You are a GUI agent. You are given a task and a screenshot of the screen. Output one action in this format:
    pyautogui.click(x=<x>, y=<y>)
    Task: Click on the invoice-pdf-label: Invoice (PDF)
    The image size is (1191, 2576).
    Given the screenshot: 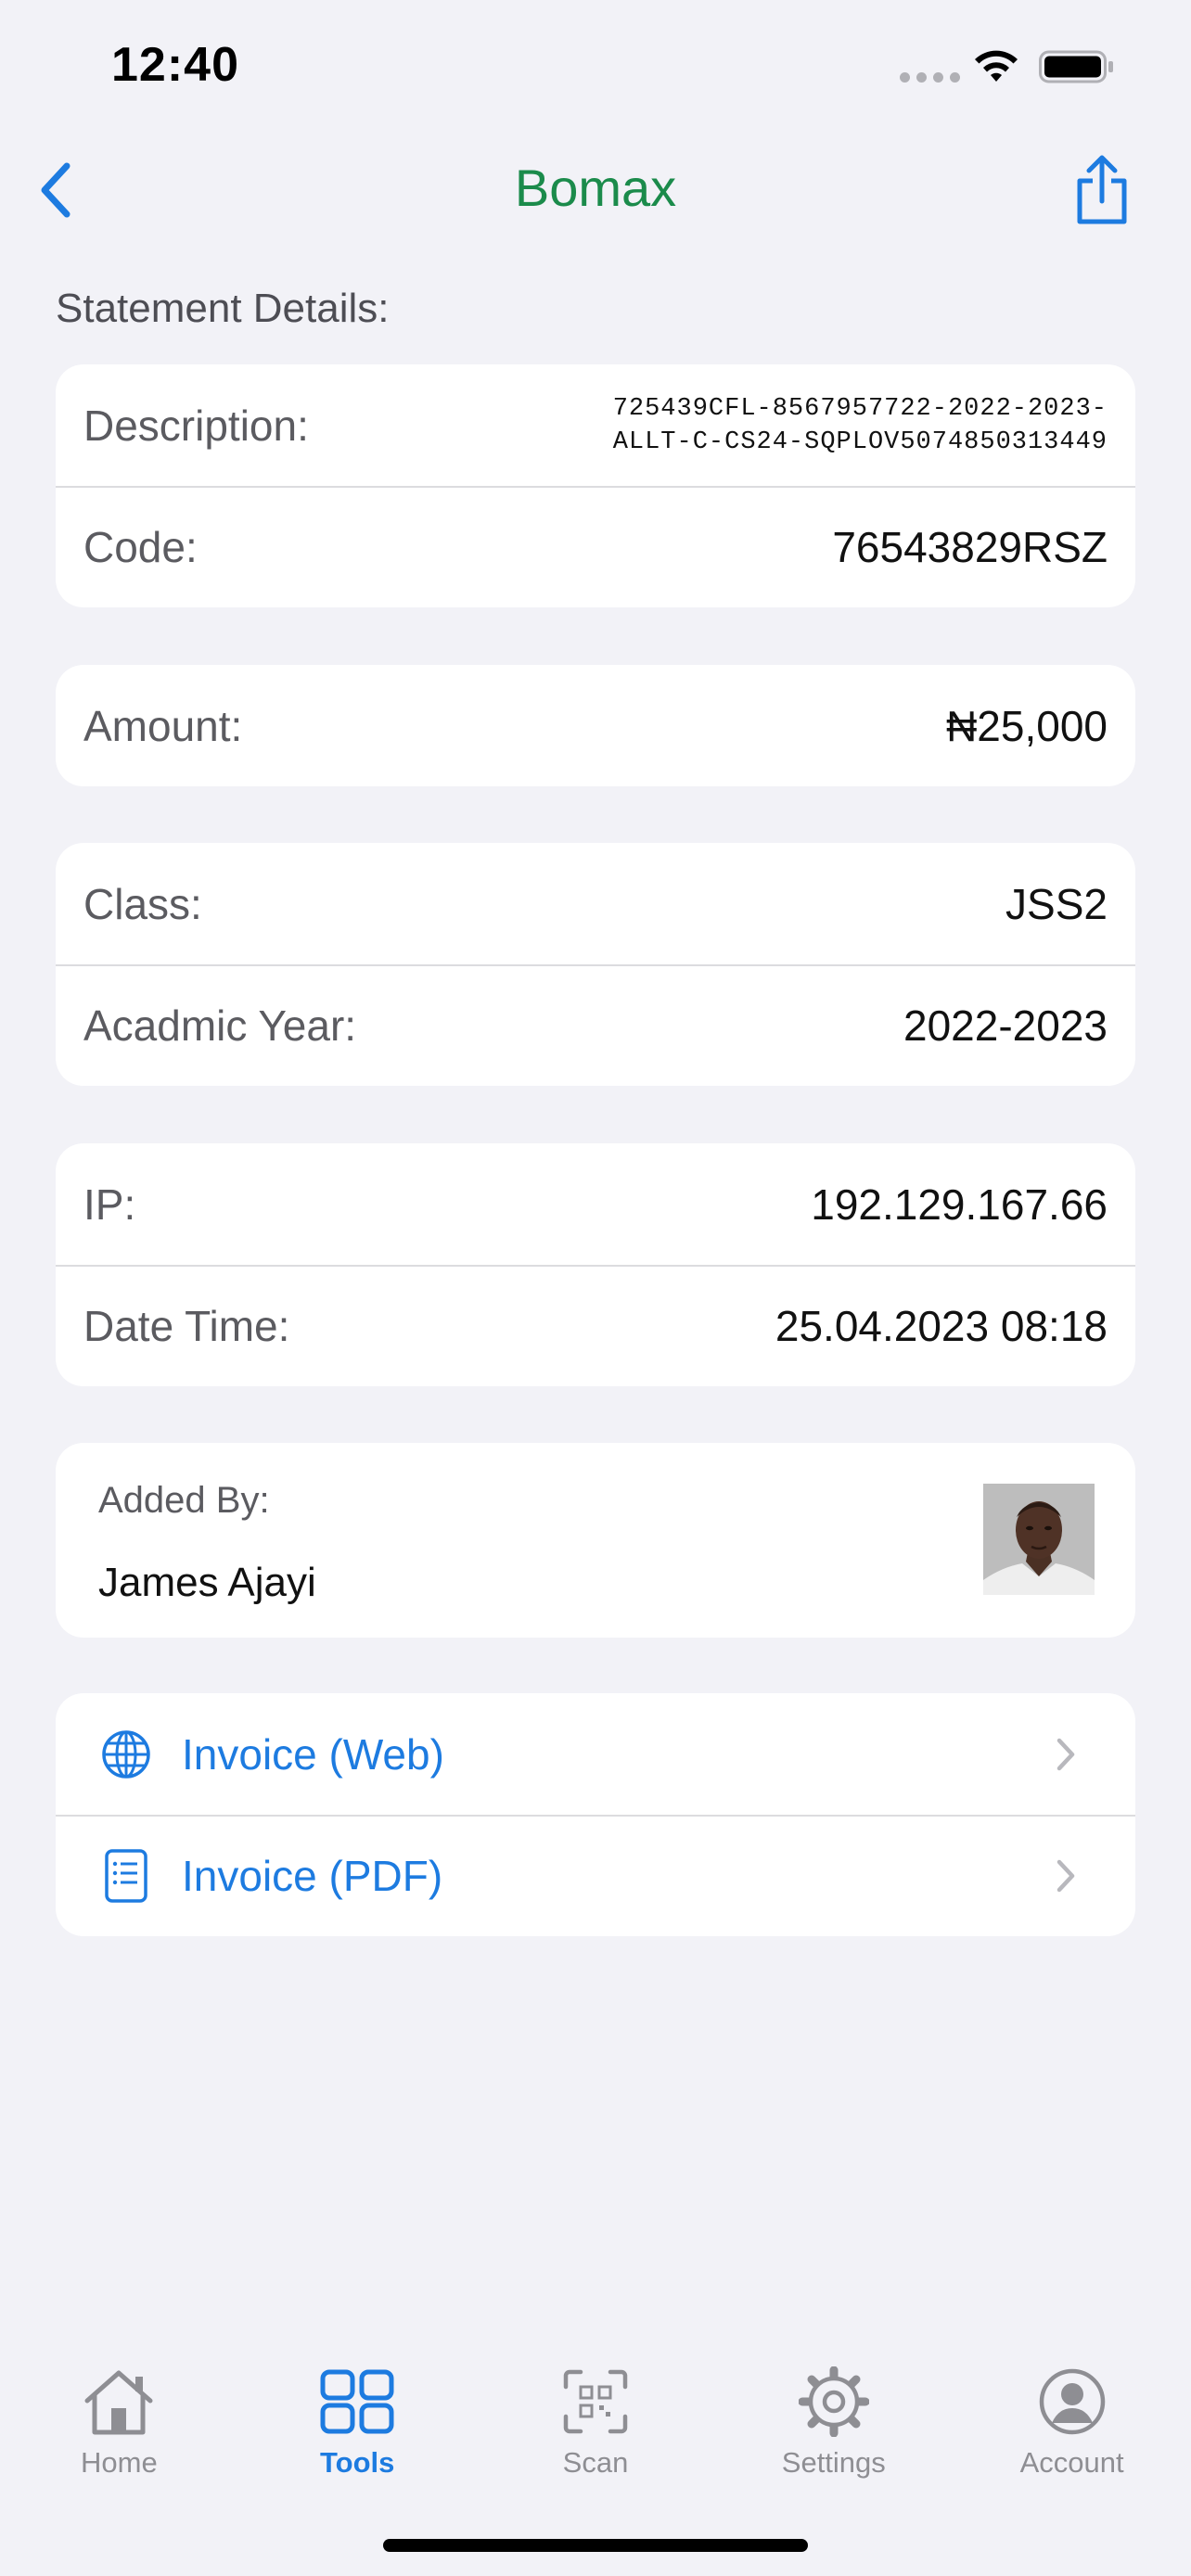 What is the action you would take?
    pyautogui.click(x=312, y=1875)
    